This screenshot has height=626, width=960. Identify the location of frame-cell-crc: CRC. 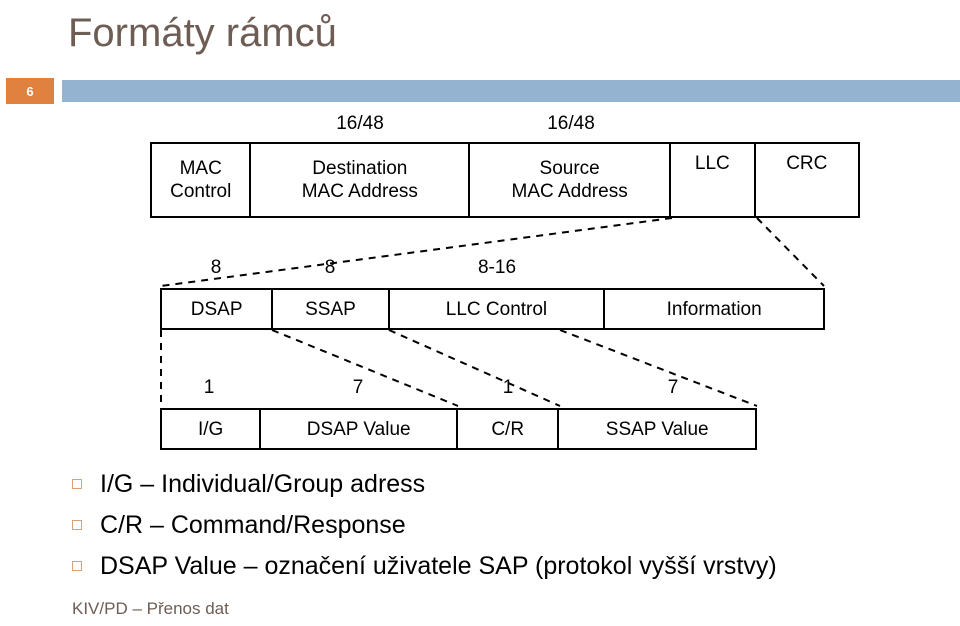
(807, 180).